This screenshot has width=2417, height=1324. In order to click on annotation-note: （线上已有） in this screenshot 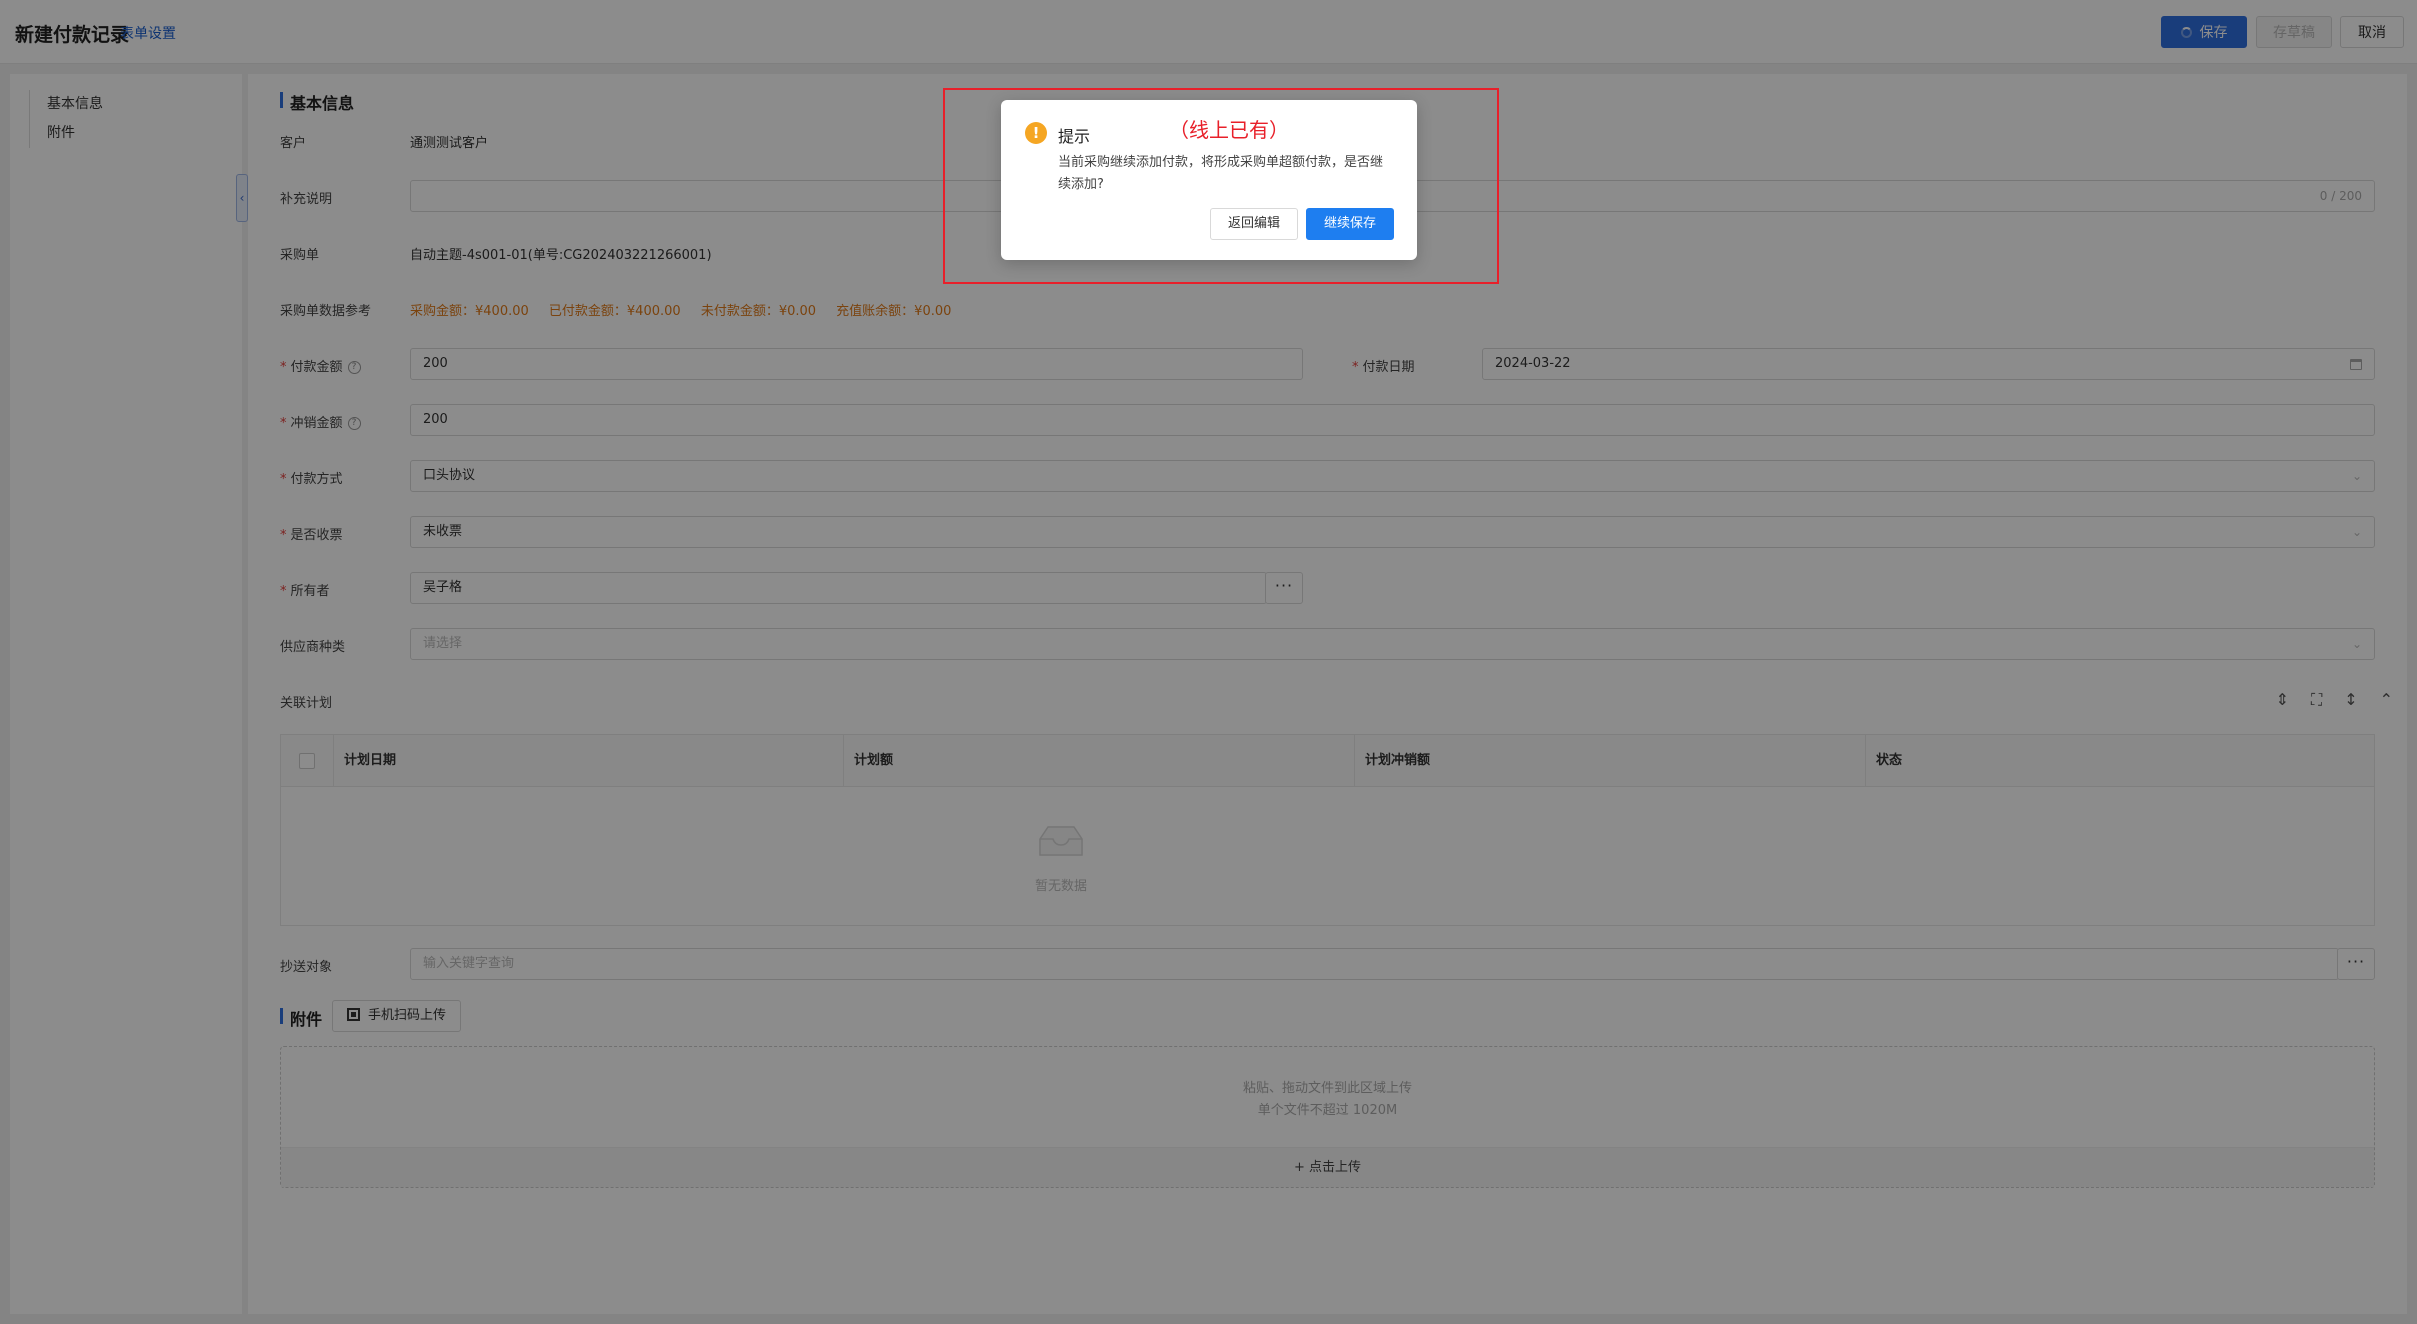, I will do `click(1229, 130)`.